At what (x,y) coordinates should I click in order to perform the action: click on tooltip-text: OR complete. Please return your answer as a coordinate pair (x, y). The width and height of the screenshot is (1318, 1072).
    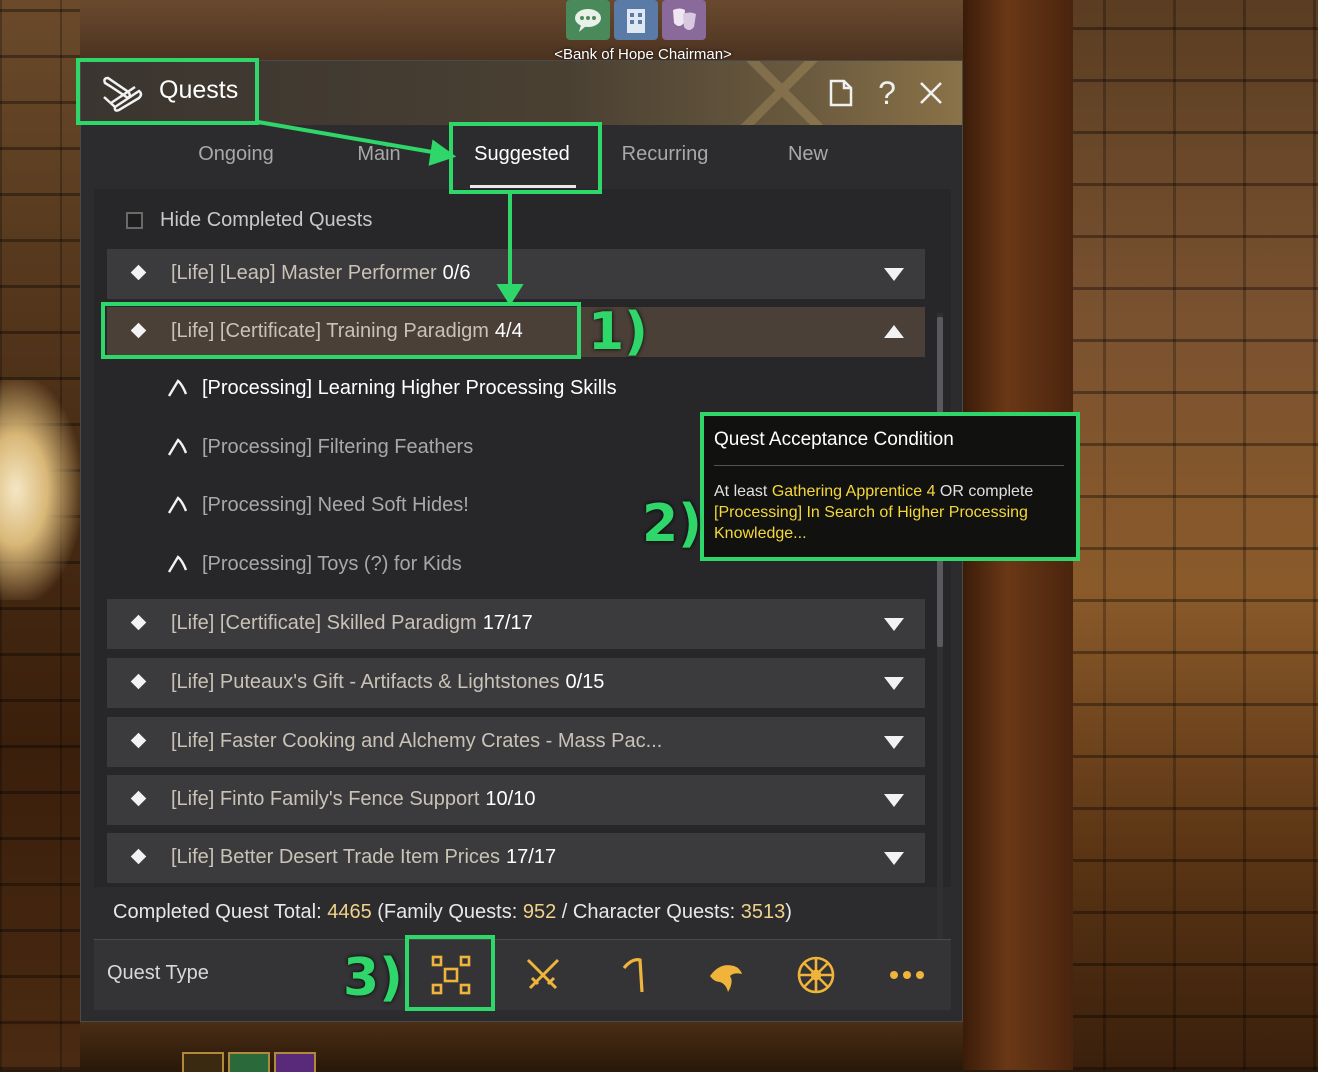
    Looking at the image, I should click on (984, 491).